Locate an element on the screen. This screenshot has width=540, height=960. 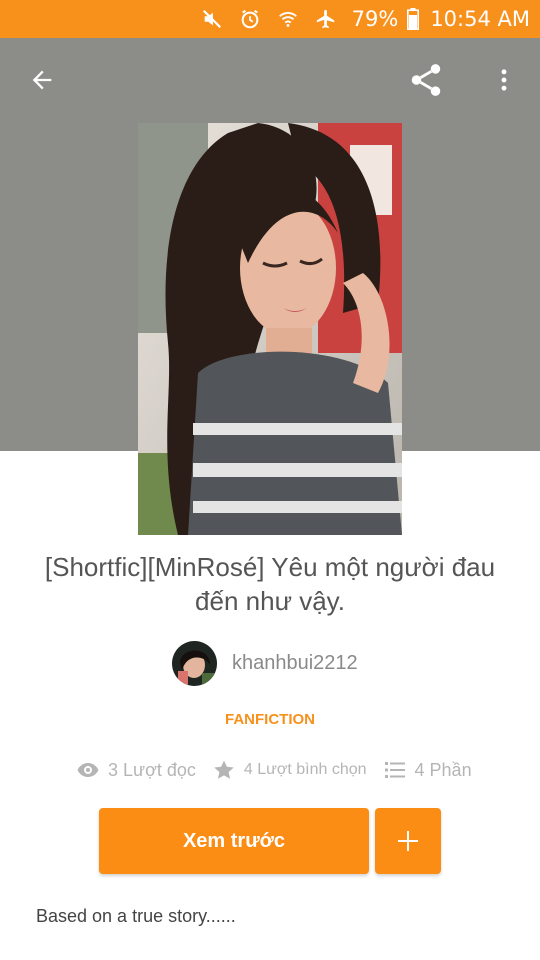
category-label: FANFICTION is located at coordinates (270, 719).